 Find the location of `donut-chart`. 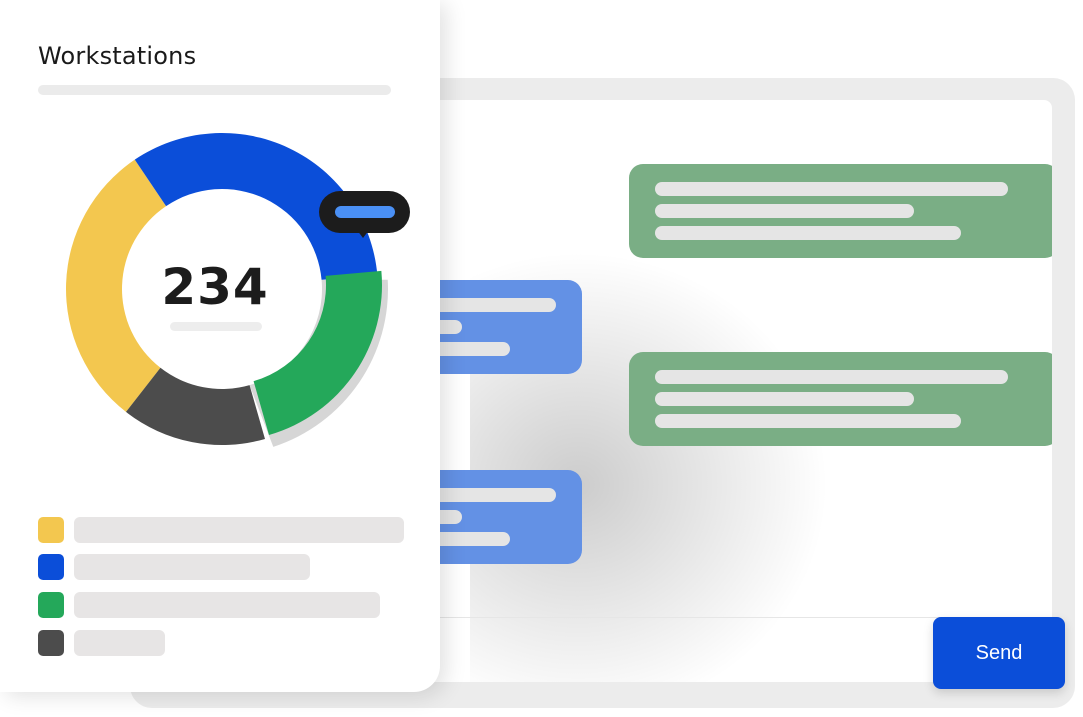

donut-chart is located at coordinates (227, 290).